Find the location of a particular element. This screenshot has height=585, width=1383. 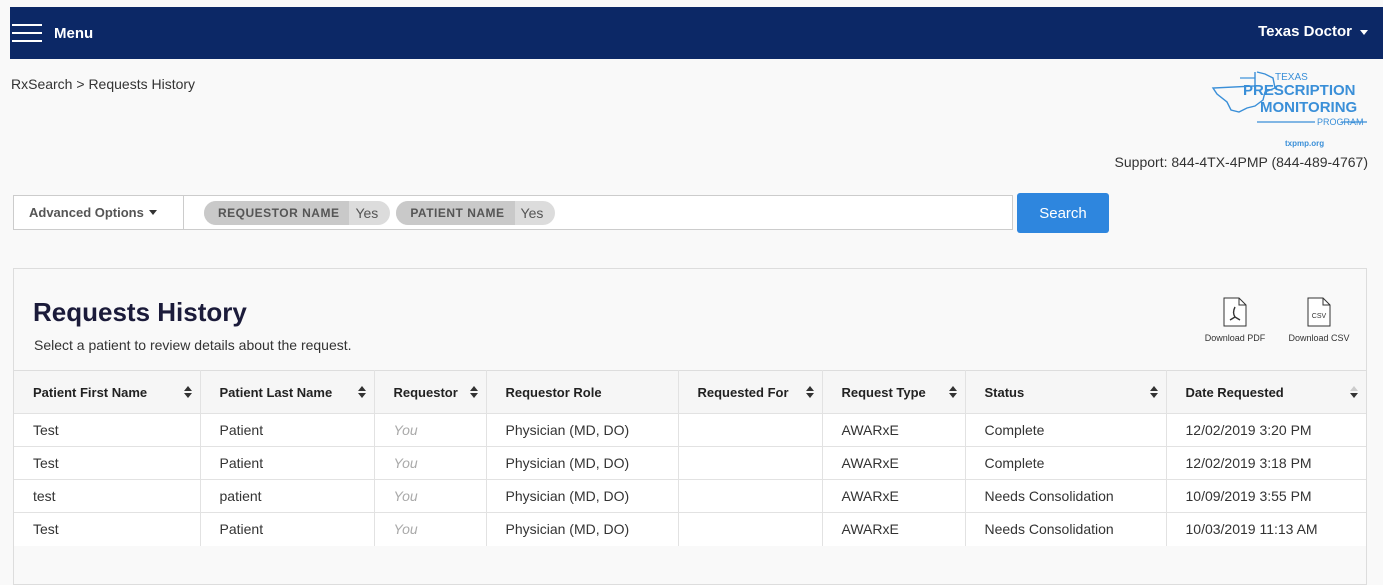

breadcrumb-current: Requests History is located at coordinates (142, 84).